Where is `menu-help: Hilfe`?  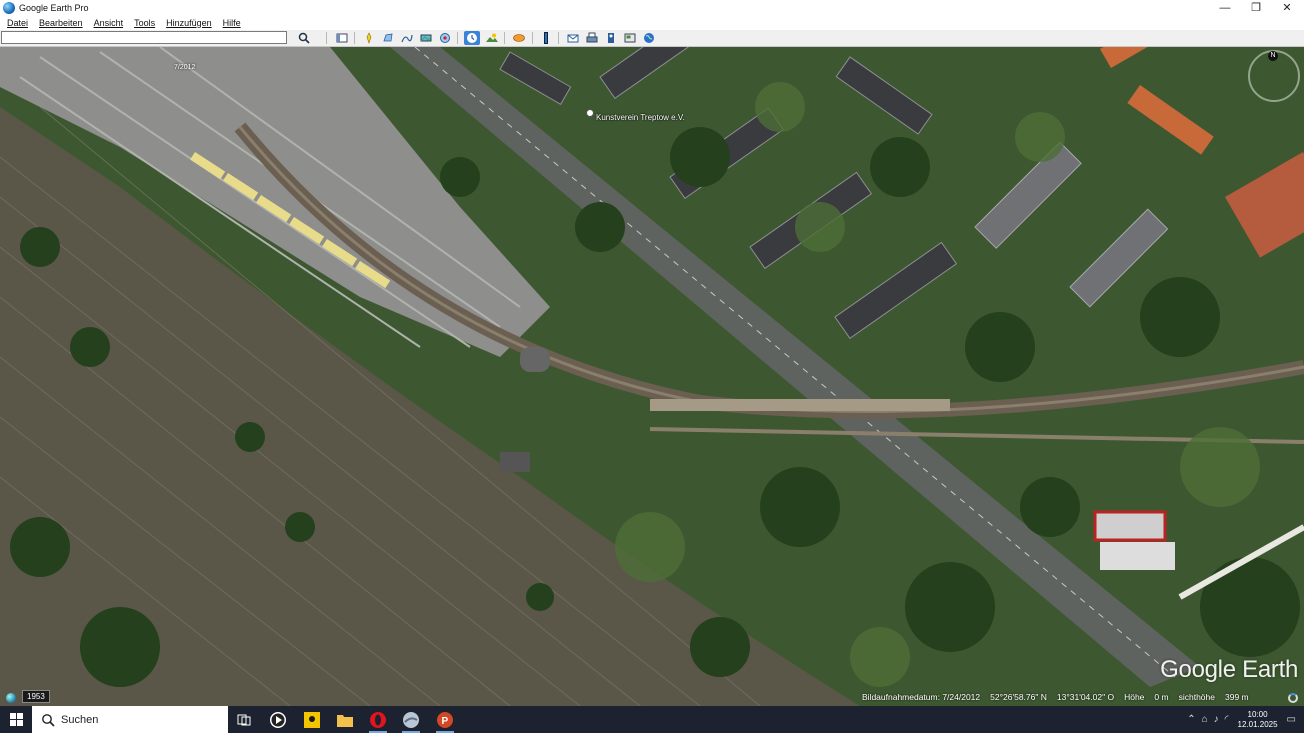
menu-help: Hilfe is located at coordinates (232, 23).